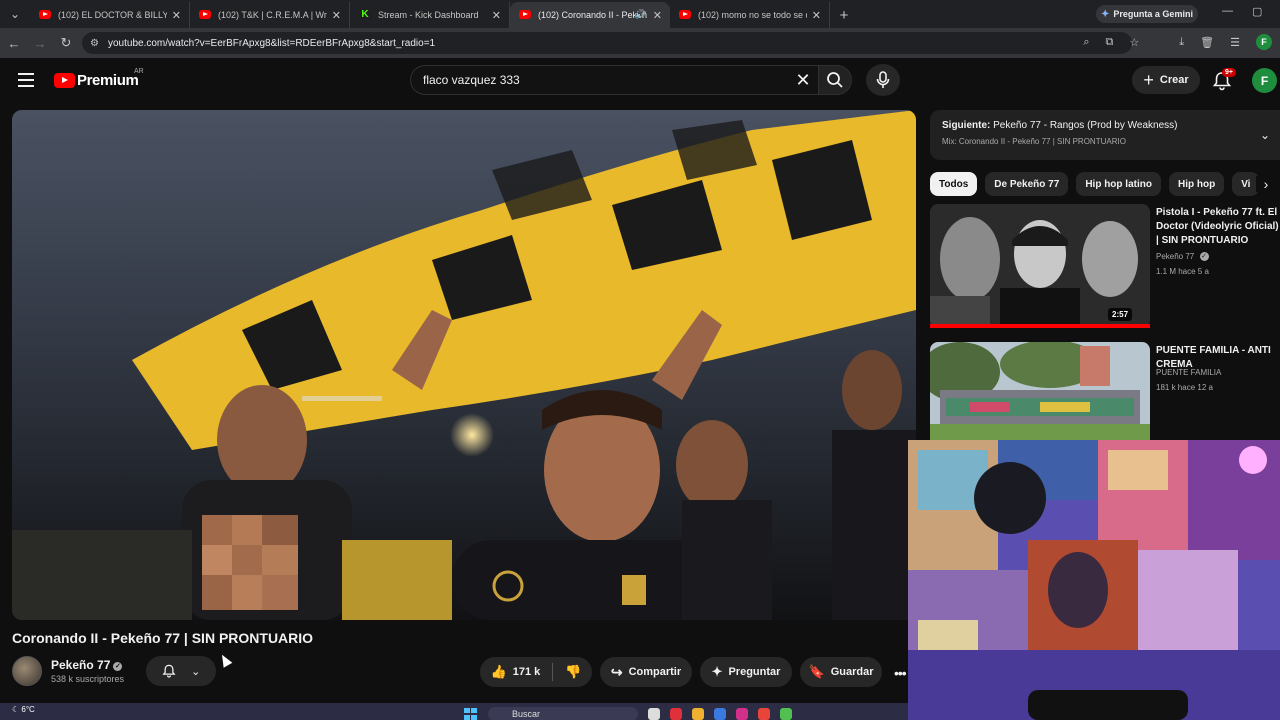  Describe the element at coordinates (471, 80) in the screenshot. I see `search-query: flaco vazquez 333` at that location.